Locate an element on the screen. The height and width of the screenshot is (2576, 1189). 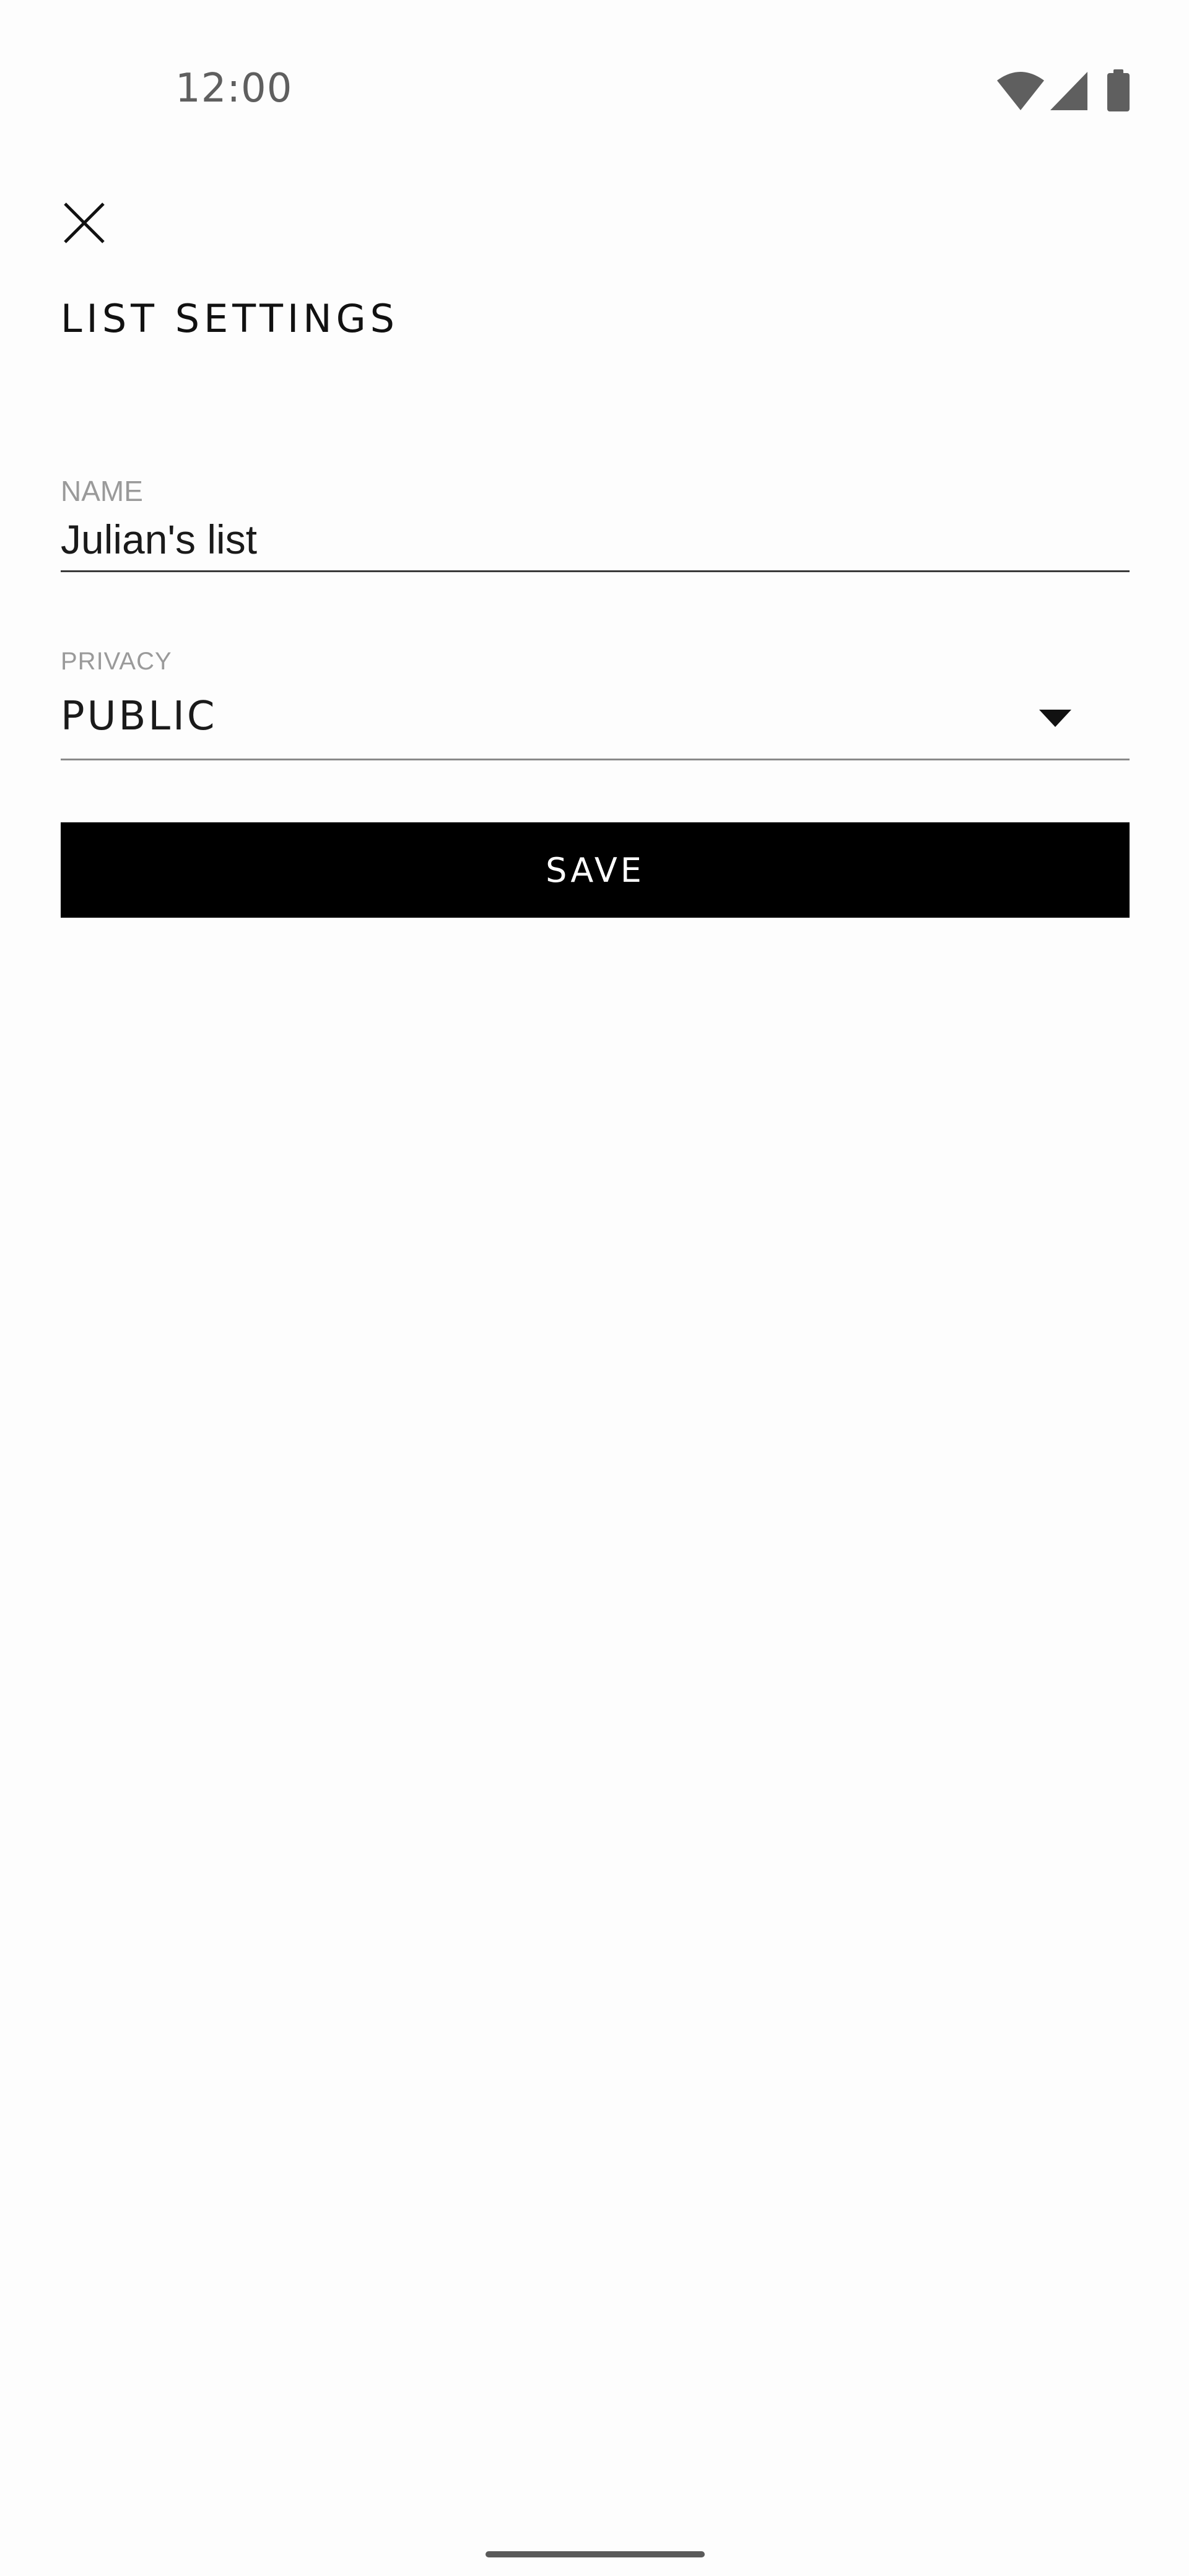
cellular-signal-icon is located at coordinates (1068, 91).